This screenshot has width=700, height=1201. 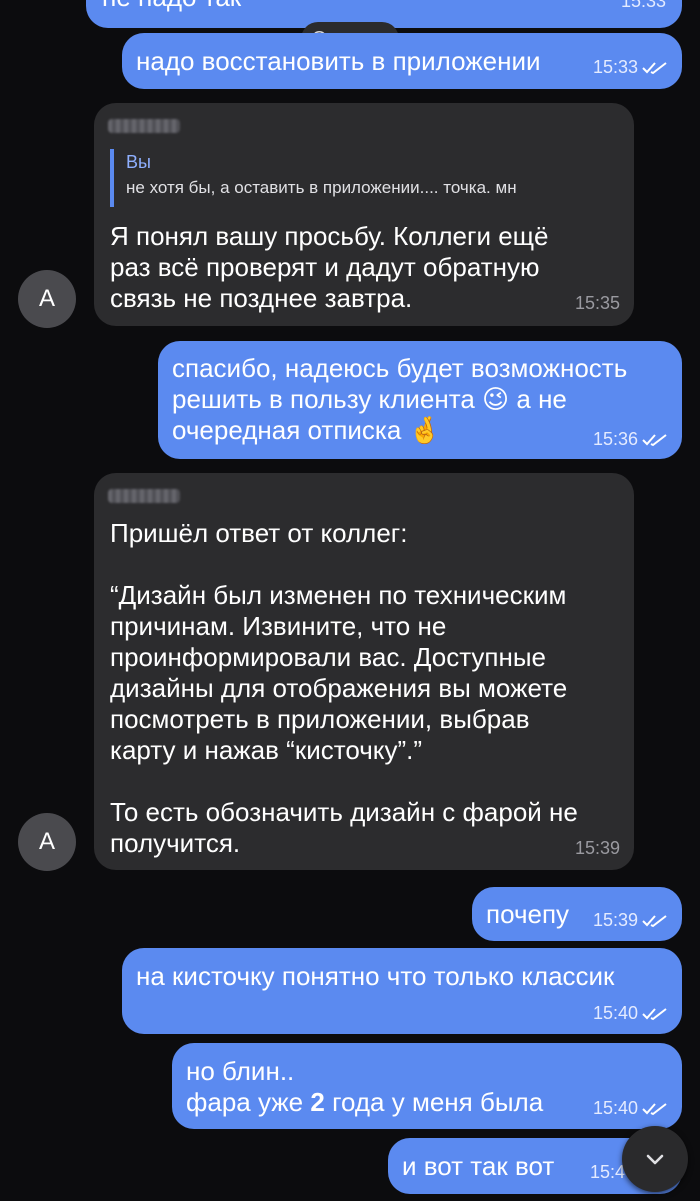 I want to click on message-line-part: фара уже, so click(x=245, y=1102).